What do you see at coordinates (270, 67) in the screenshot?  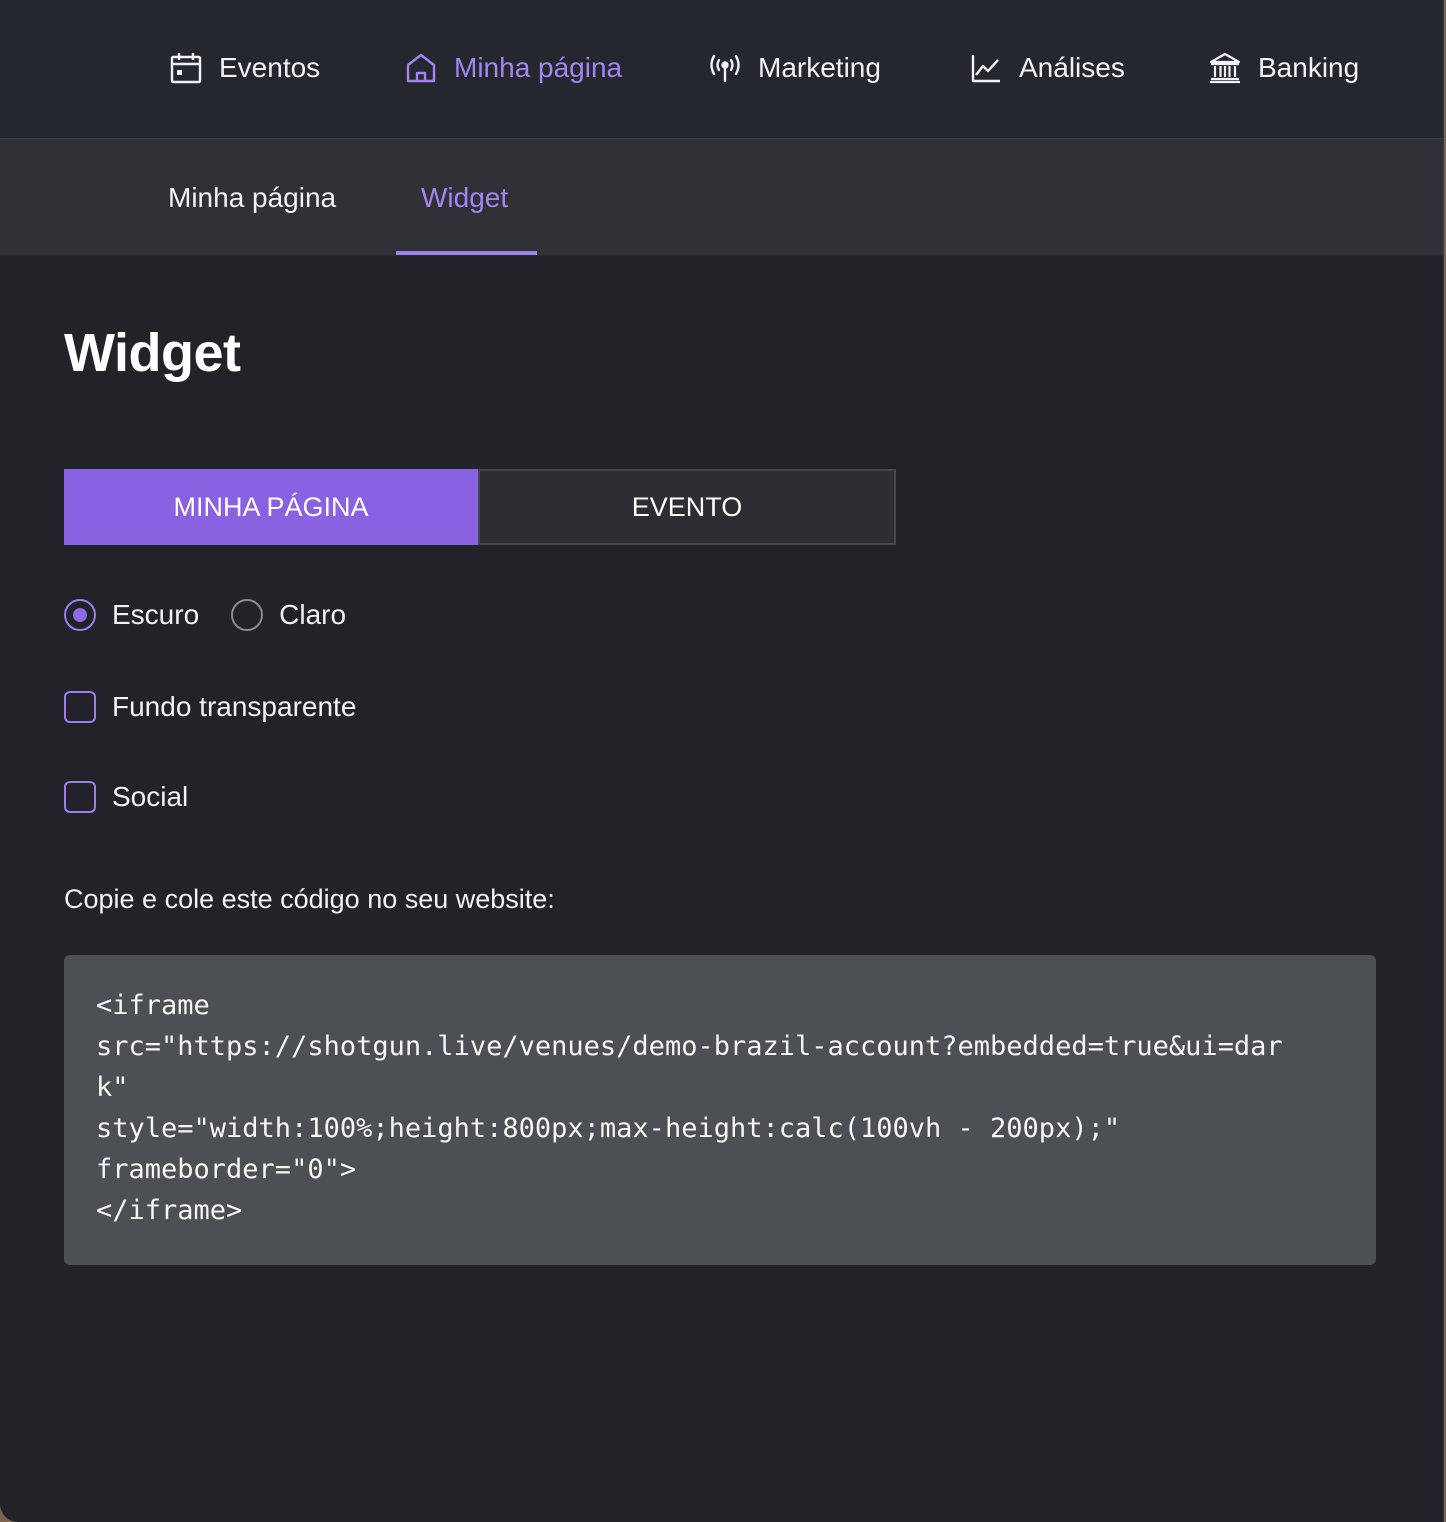 I see `nav-label: Eventos` at bounding box center [270, 67].